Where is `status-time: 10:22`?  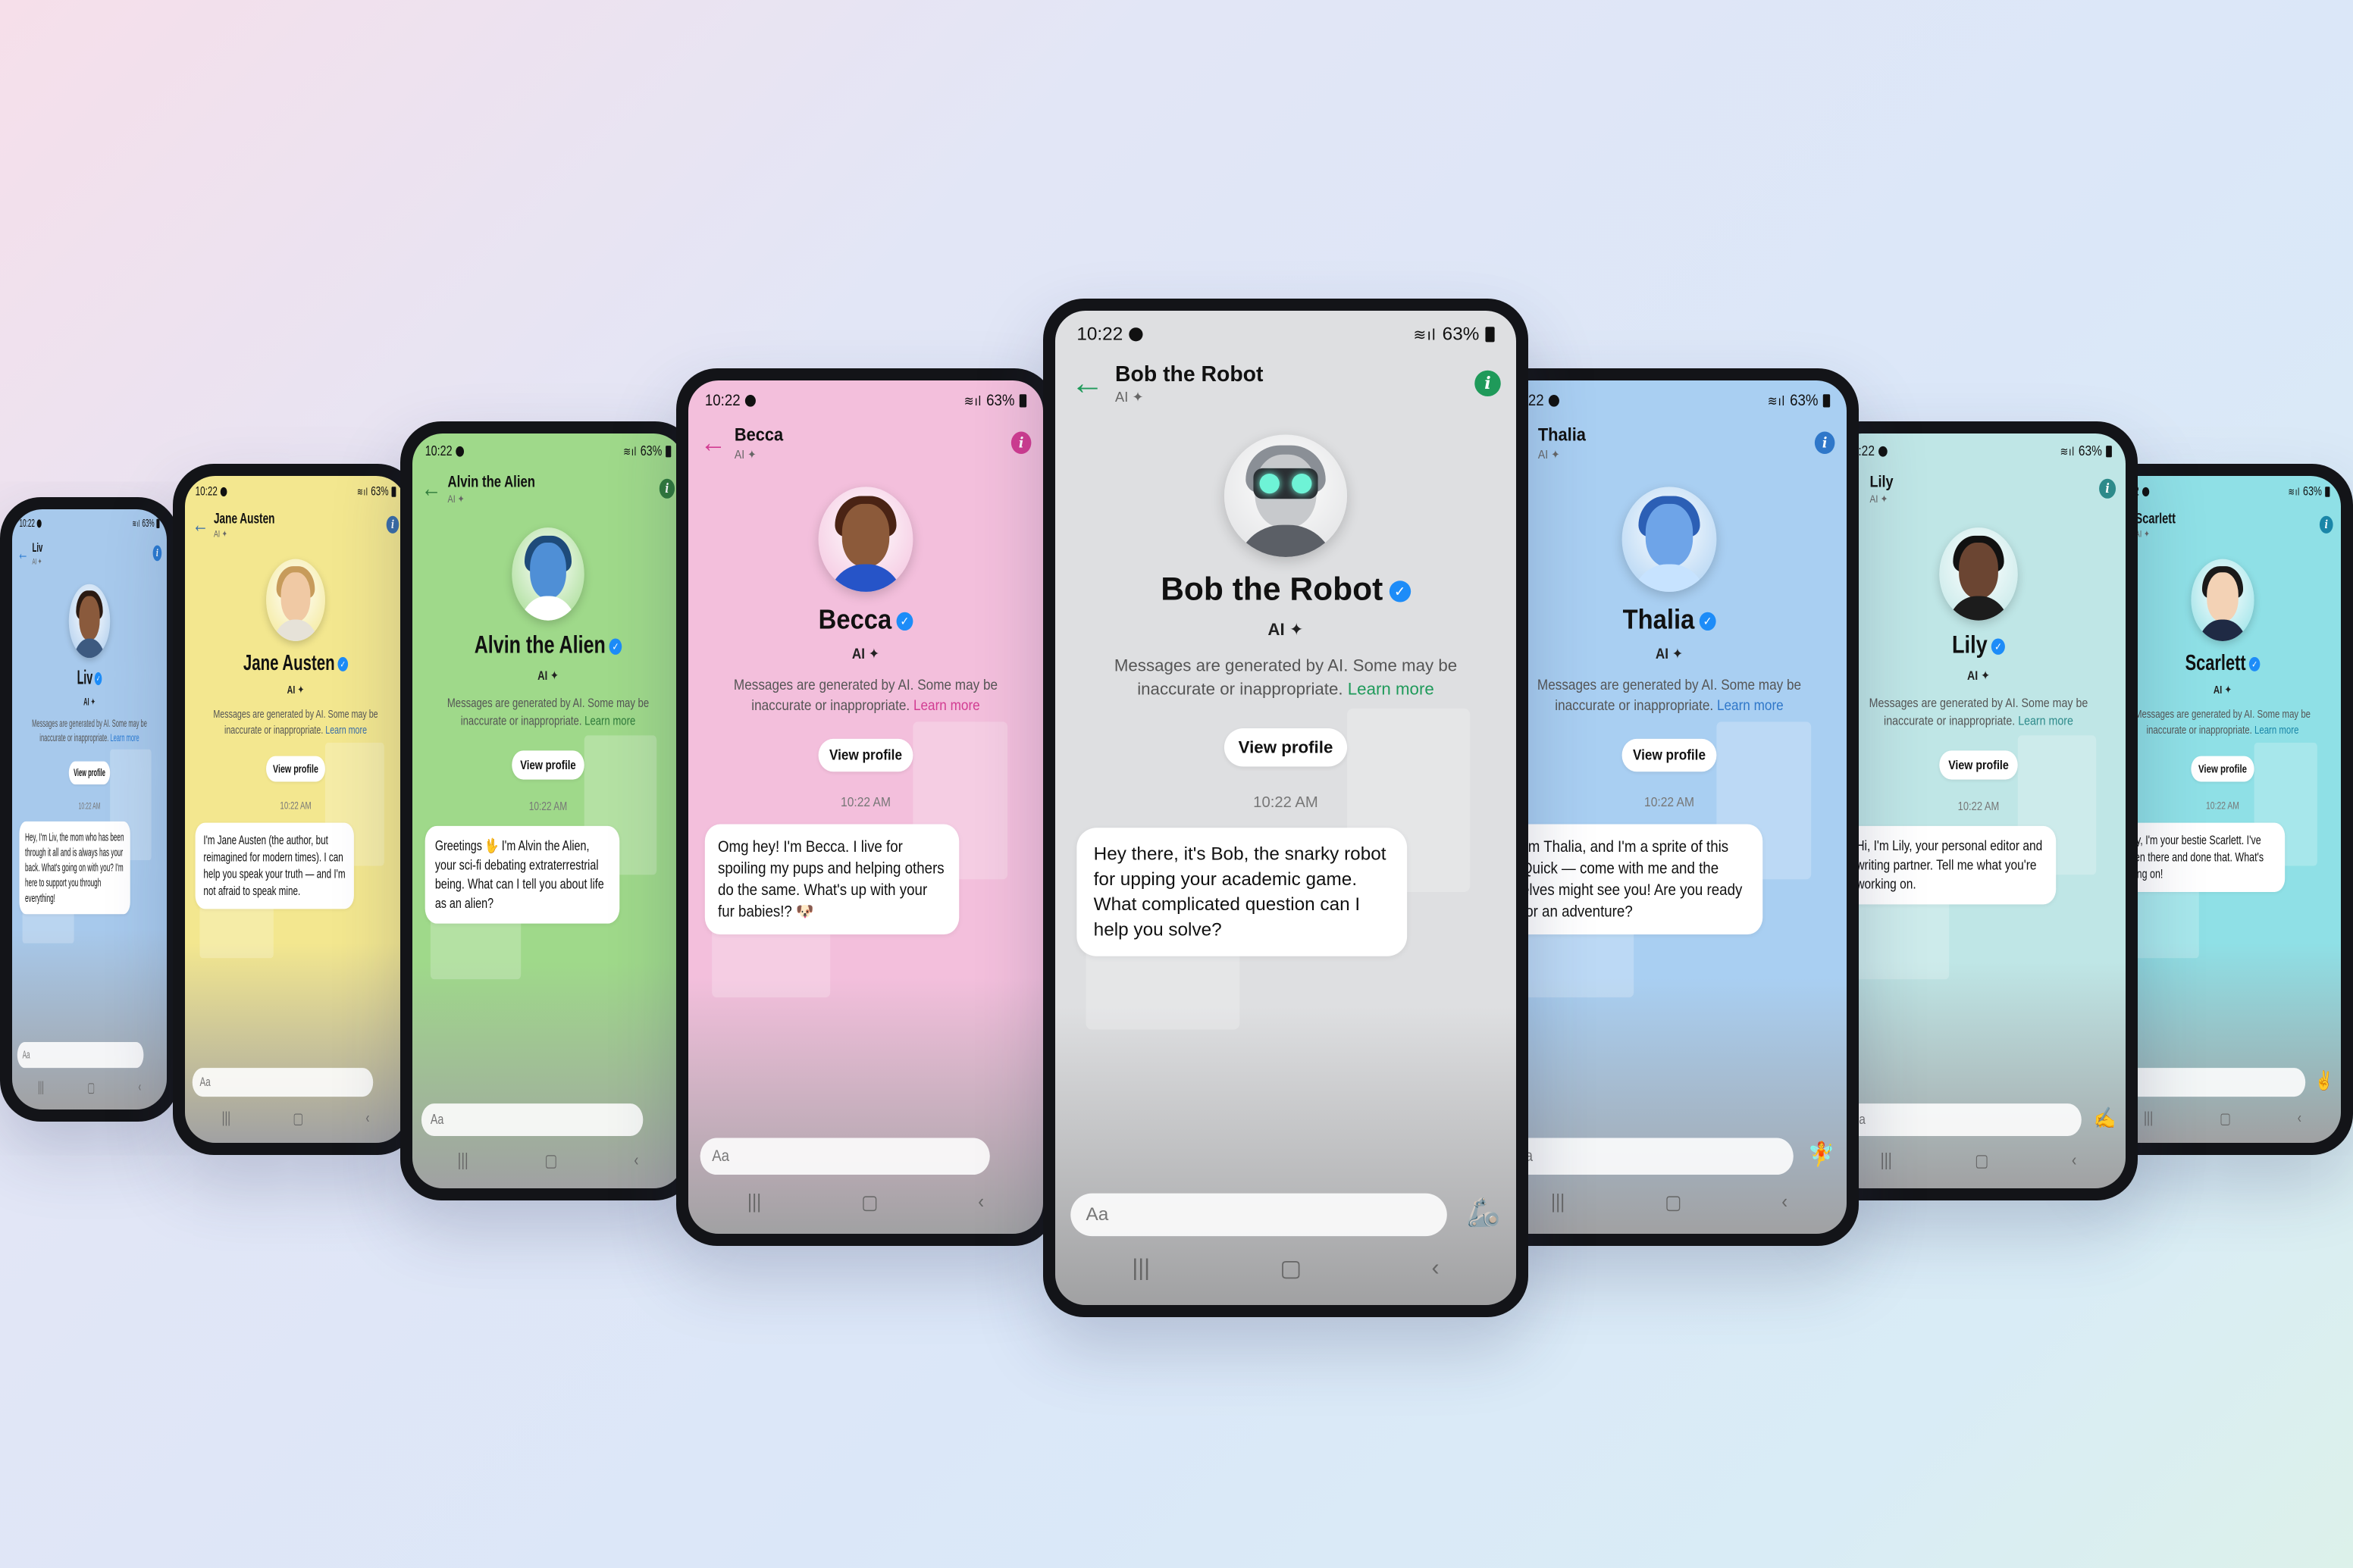
status-time: 10:22 is located at coordinates (27, 523).